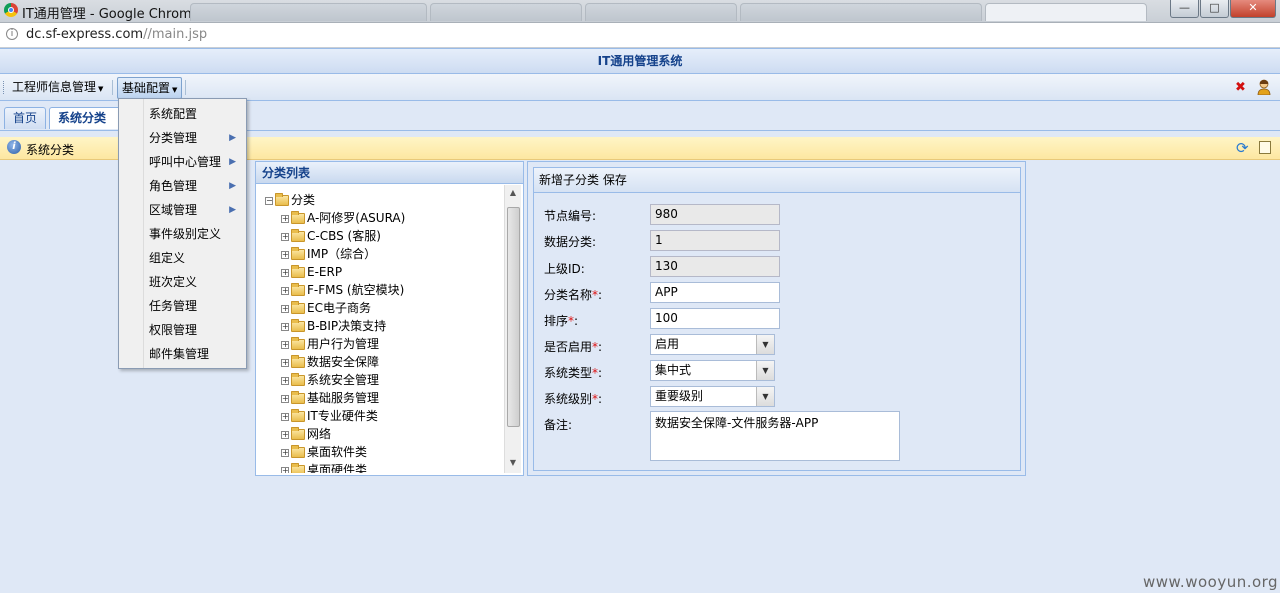 The height and width of the screenshot is (593, 1280). What do you see at coordinates (181, 306) in the screenshot?
I see `dropdown-item: 任务管理` at bounding box center [181, 306].